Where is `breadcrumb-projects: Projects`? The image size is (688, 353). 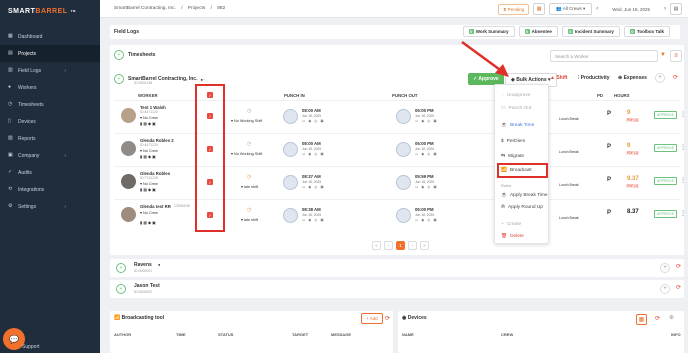
breadcrumb-projects: Projects is located at coordinates (196, 8).